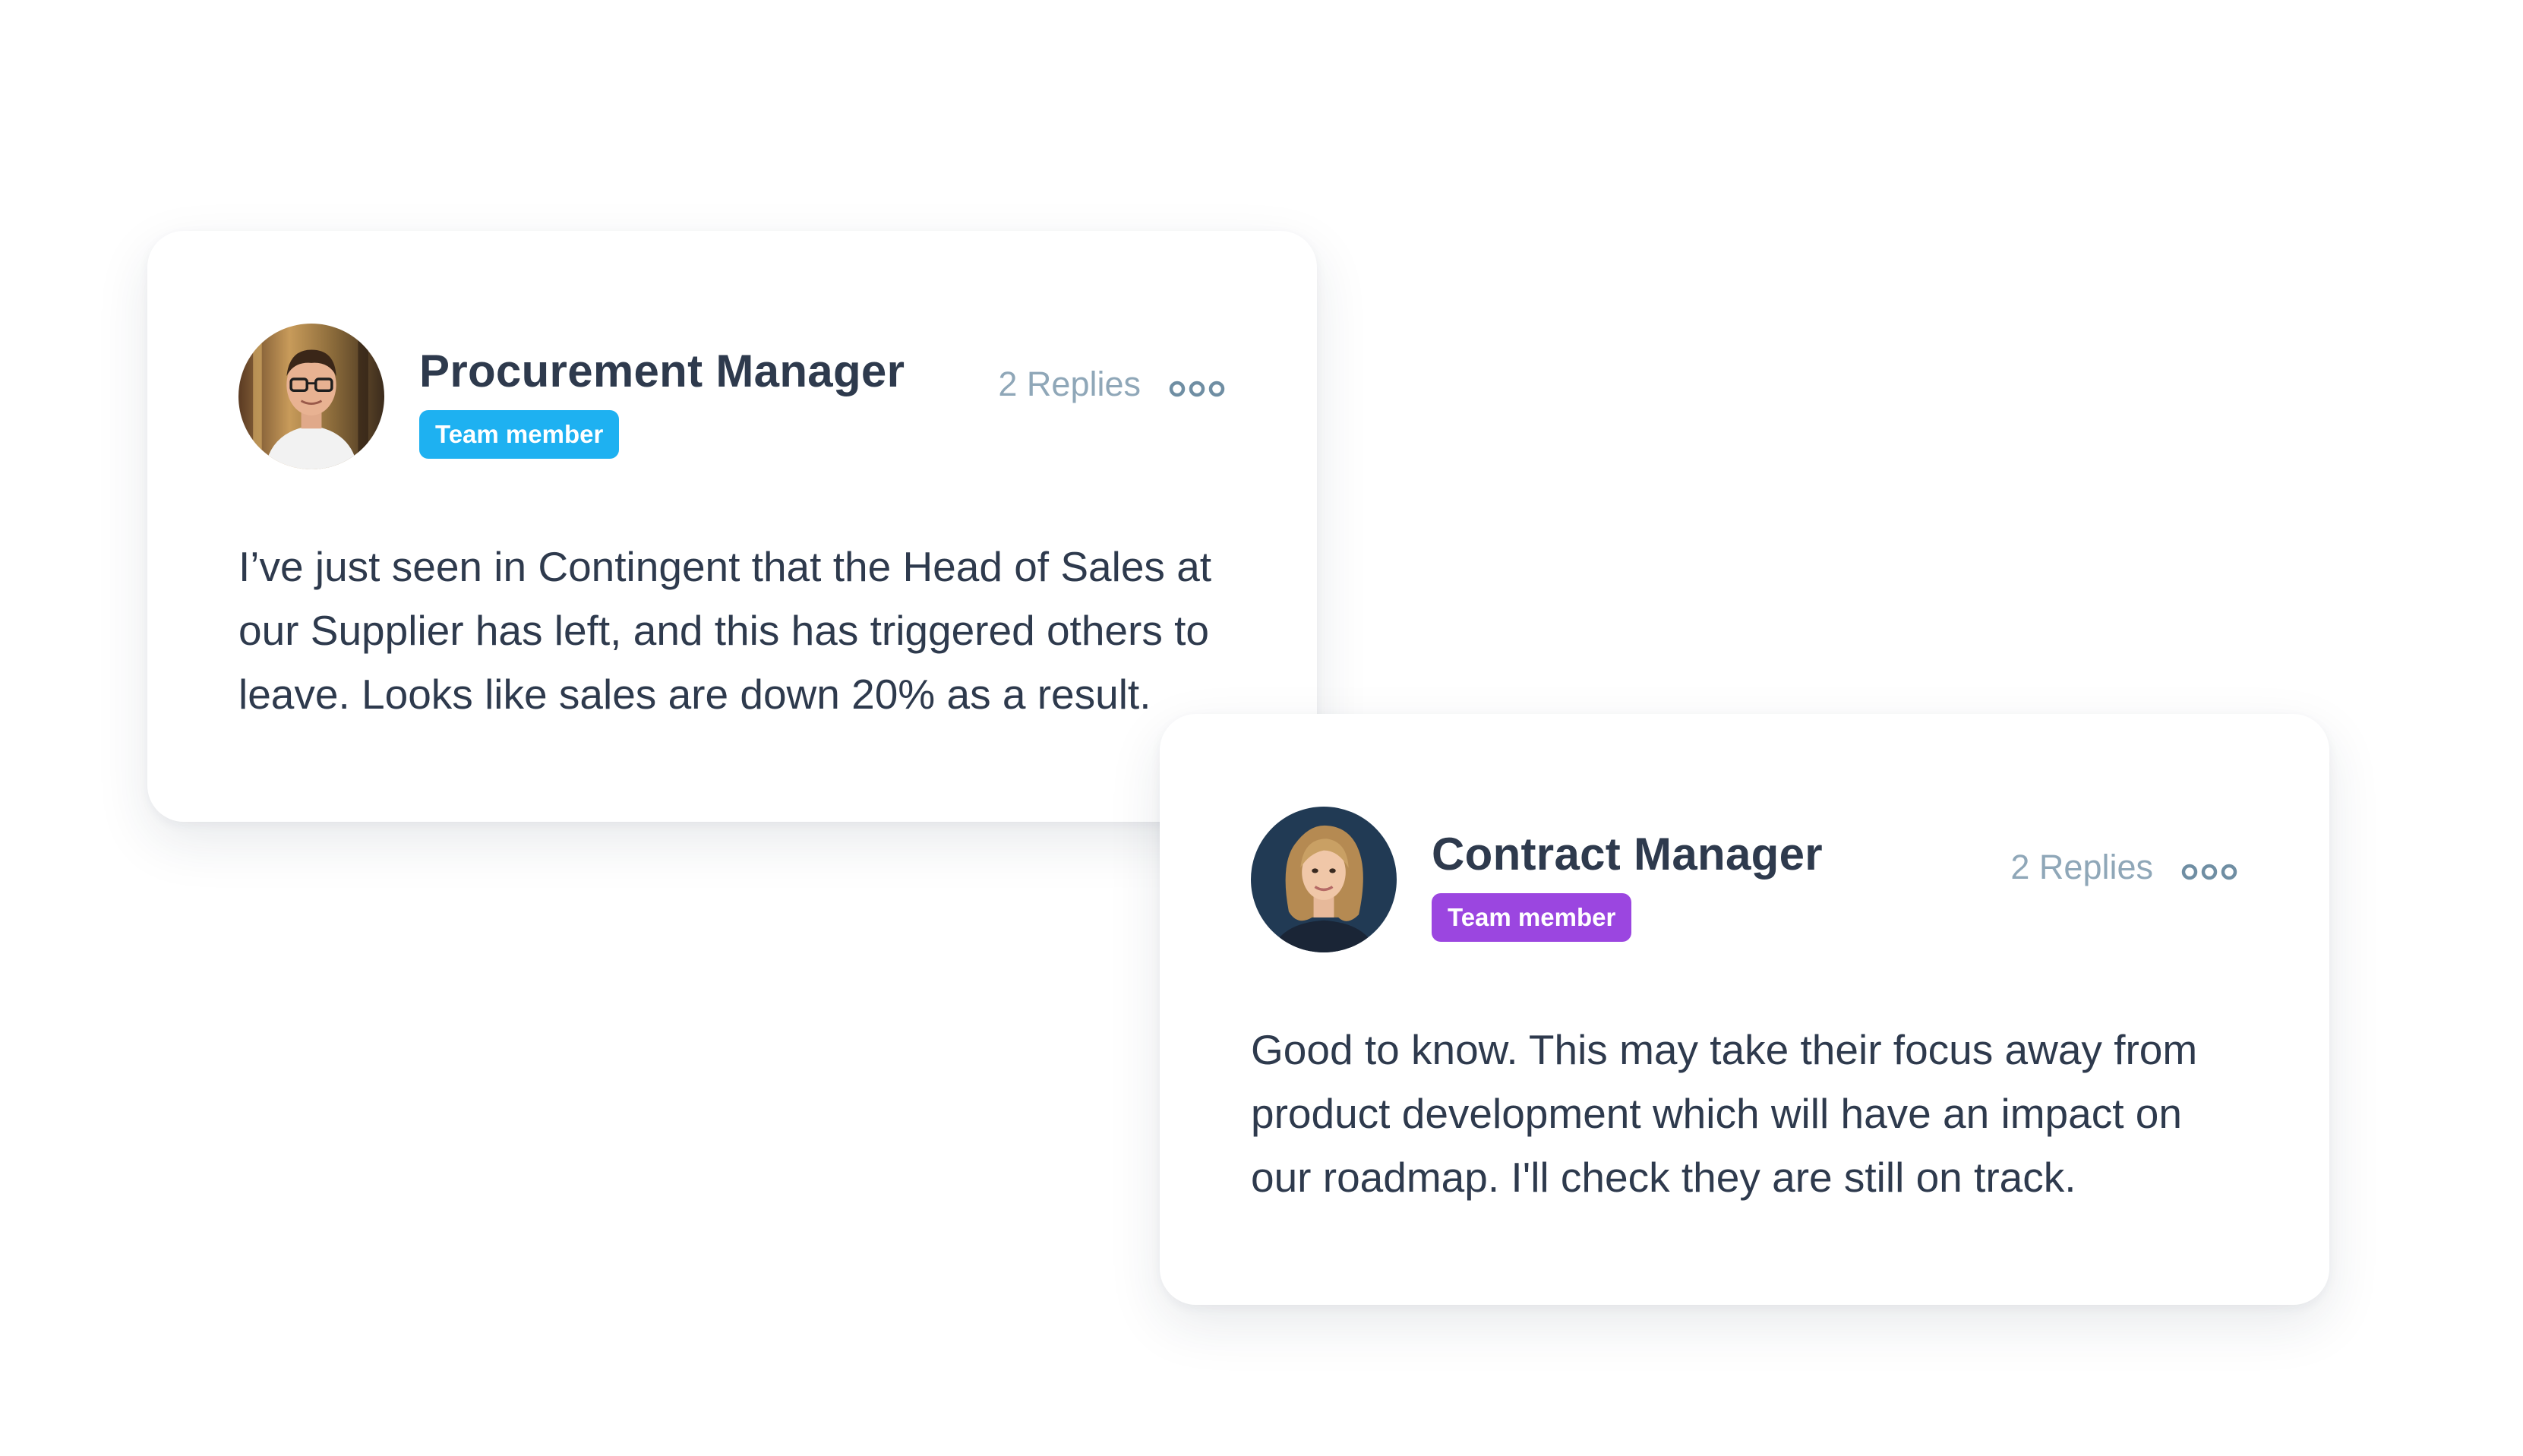 The width and height of the screenshot is (2523, 1456). I want to click on man-with-glasses-avatar-icon, so click(311, 396).